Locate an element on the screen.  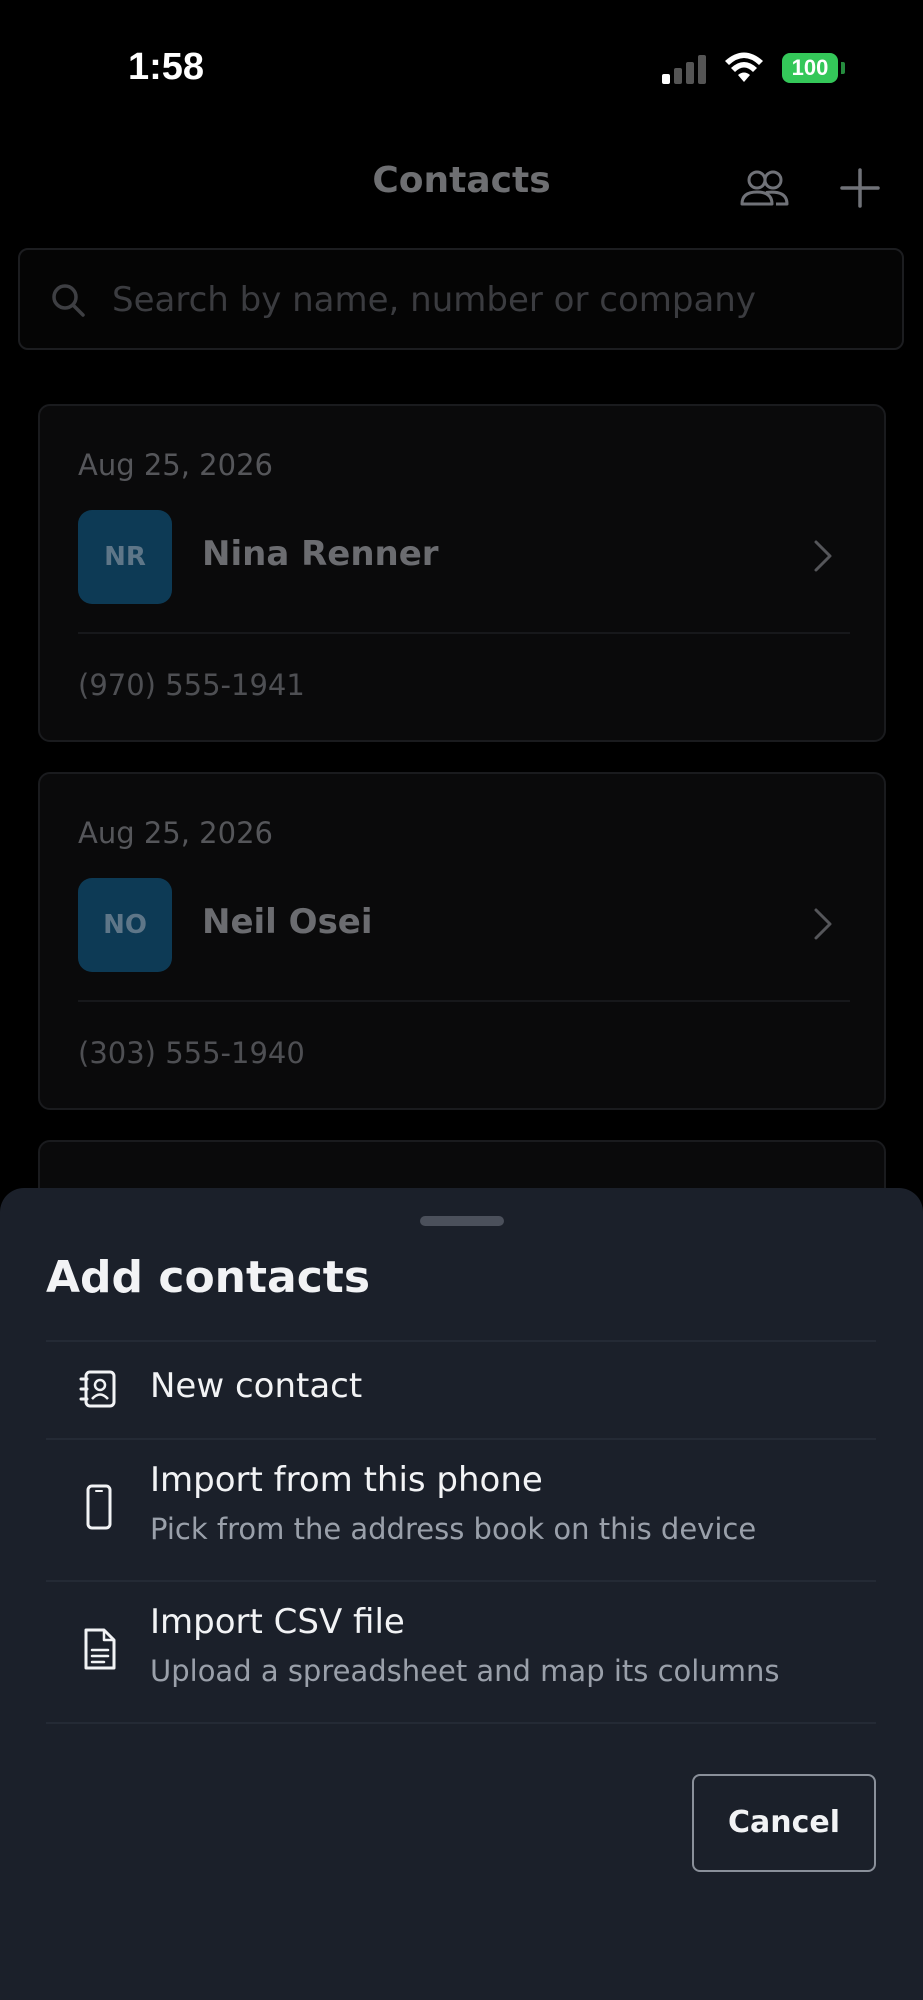
search-icon is located at coordinates (68, 300).